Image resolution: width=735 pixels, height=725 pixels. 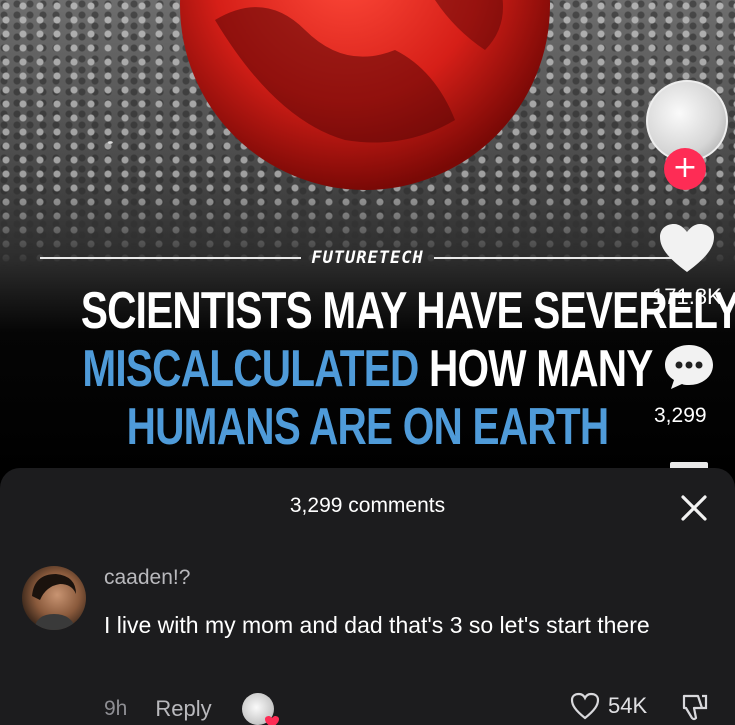 I want to click on comment-dislike-button, so click(x=694, y=708).